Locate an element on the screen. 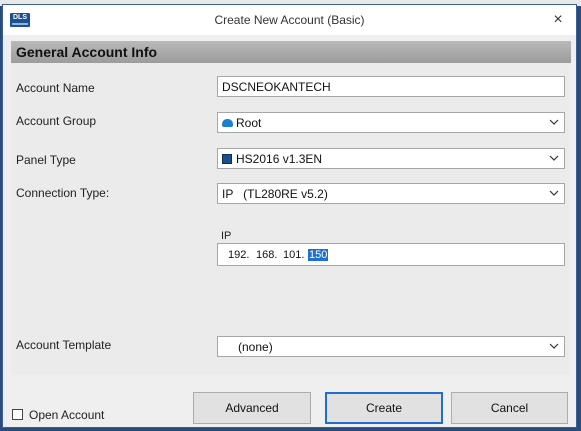 This screenshot has width=581, height=431. open-account-checkbox is located at coordinates (17, 414).